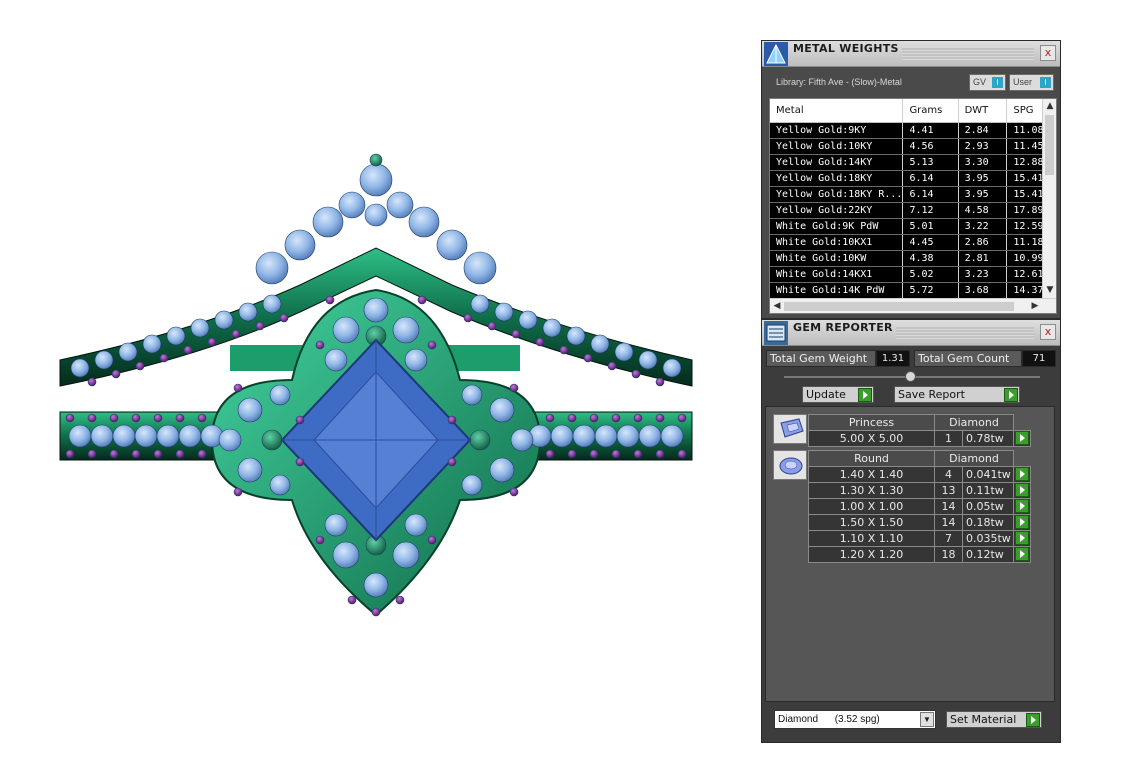  What do you see at coordinates (913, 162) in the screenshot?
I see `table-row: Yellow Gold:14KY 5.13 3.30 12.88` at bounding box center [913, 162].